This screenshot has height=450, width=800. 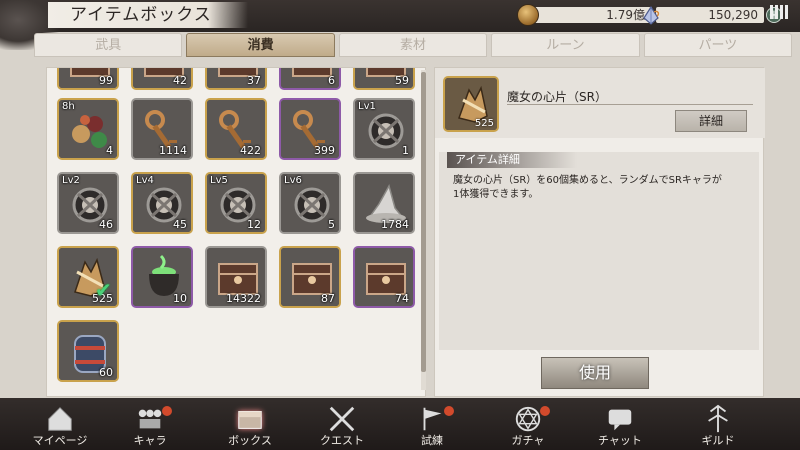 What do you see at coordinates (718, 440) in the screenshot?
I see `nav-label: ギルド` at bounding box center [718, 440].